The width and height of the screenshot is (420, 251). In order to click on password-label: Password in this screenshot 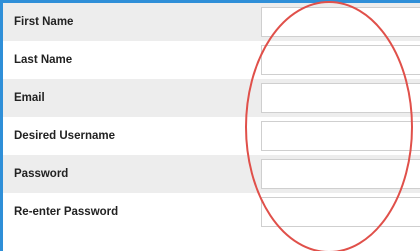, I will do `click(41, 174)`.